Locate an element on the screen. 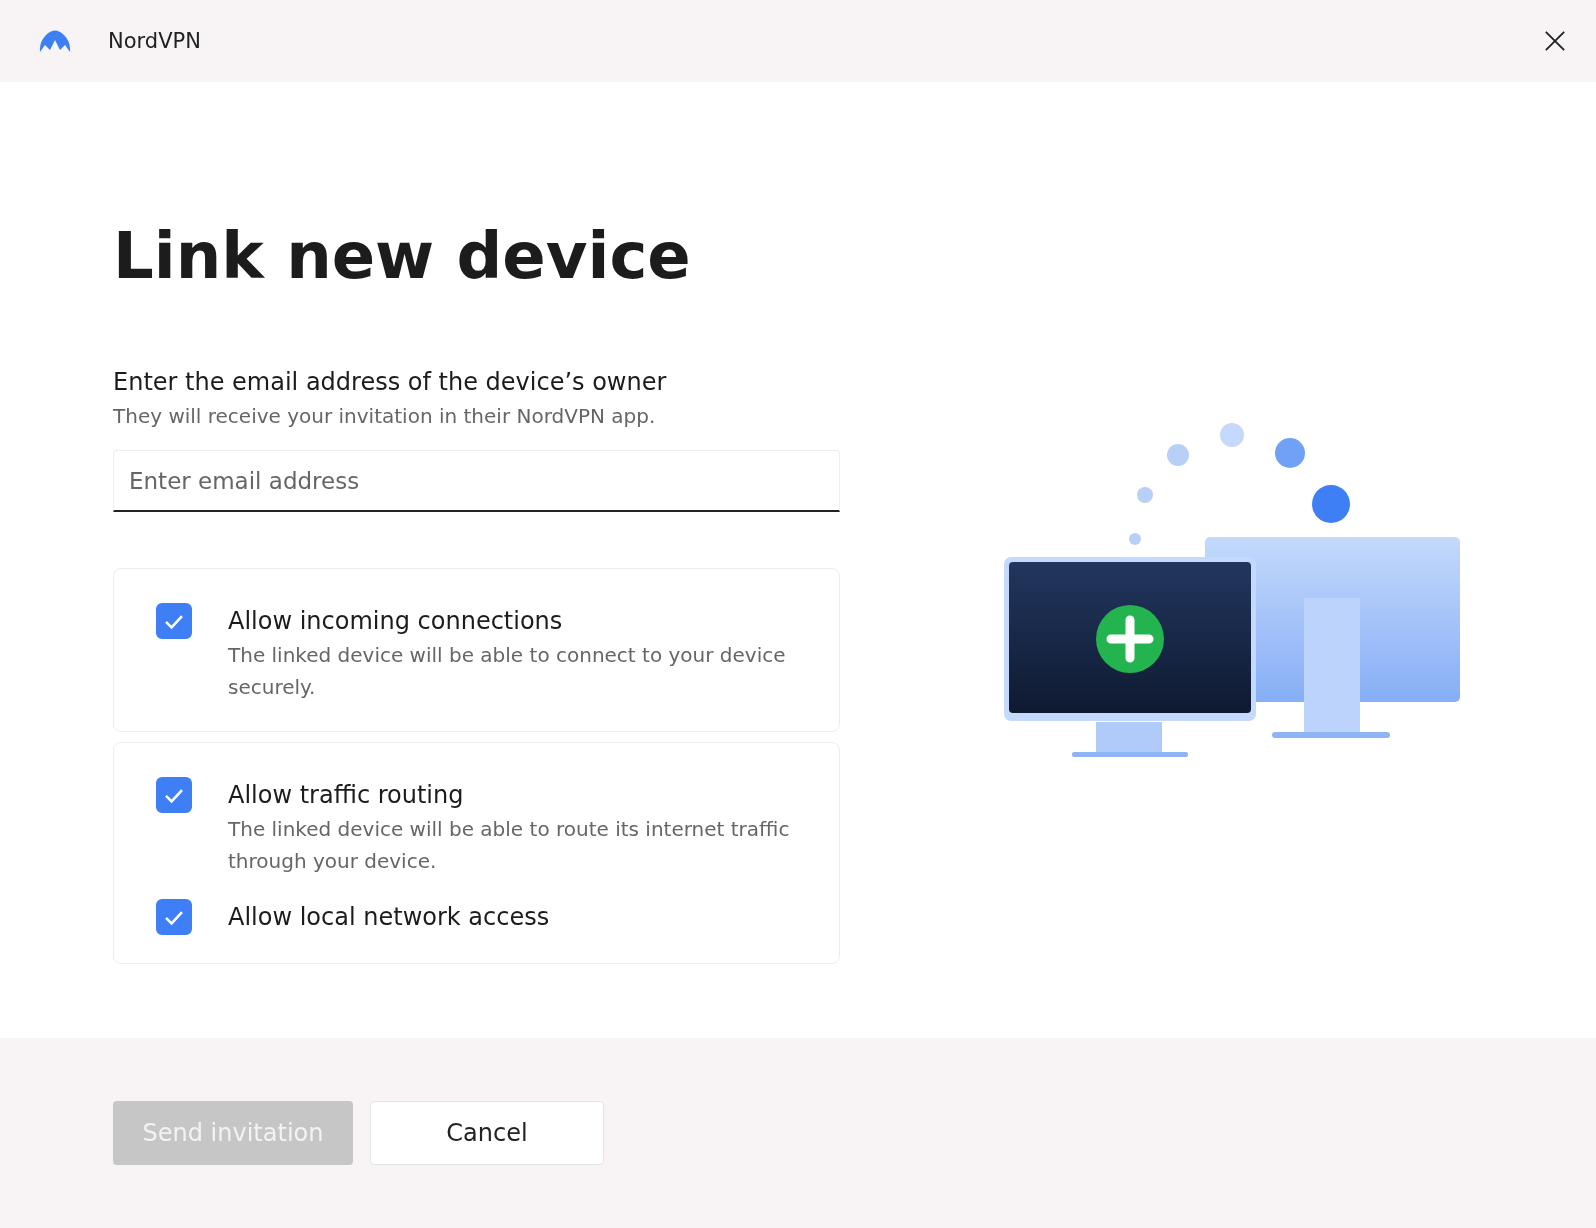 The image size is (1596, 1228). close-icon is located at coordinates (1555, 41).